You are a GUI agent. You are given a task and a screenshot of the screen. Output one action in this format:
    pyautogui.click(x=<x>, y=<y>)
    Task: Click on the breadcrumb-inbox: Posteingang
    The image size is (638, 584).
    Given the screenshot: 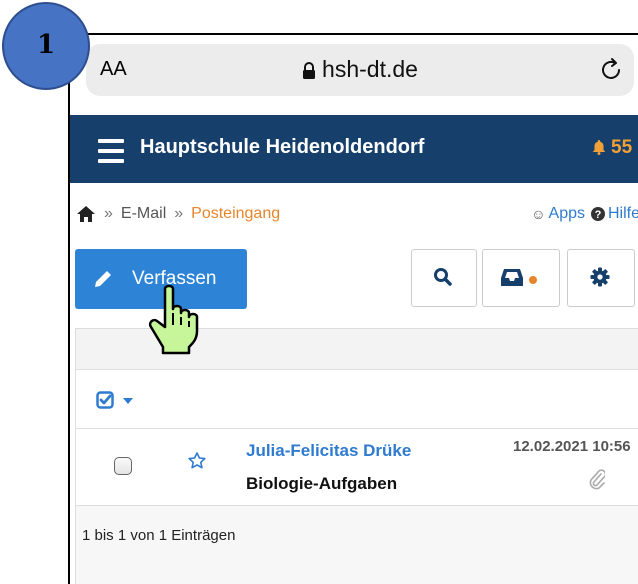 What is the action you would take?
    pyautogui.click(x=236, y=213)
    